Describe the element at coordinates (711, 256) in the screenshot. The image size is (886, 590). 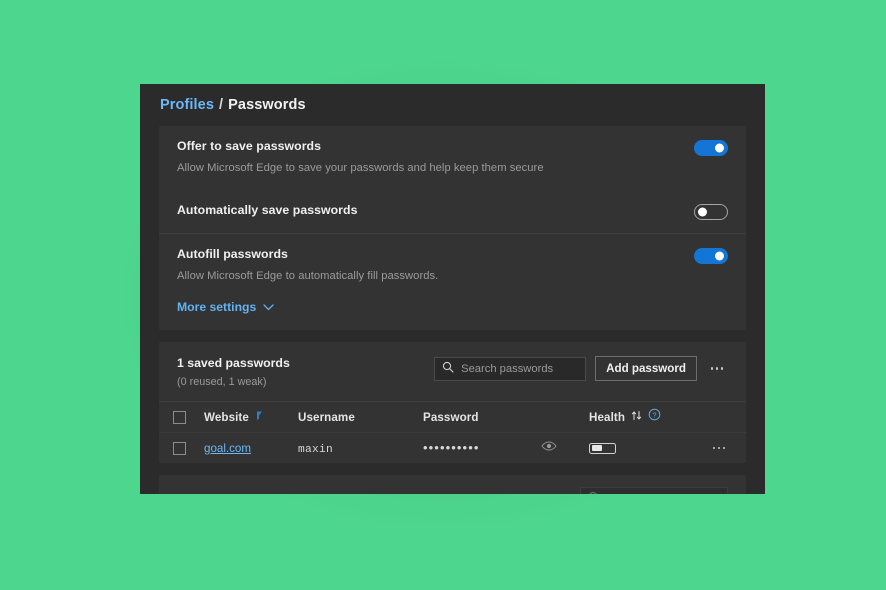
I see `toggle-autofill-passwords` at that location.